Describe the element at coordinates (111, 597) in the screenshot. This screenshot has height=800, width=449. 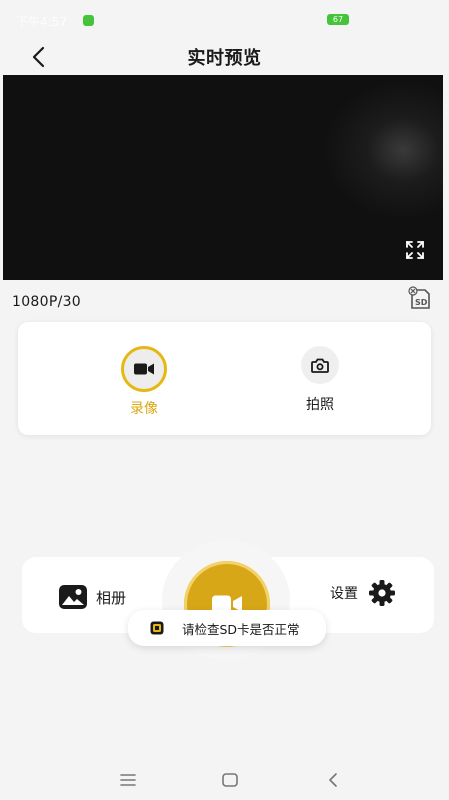
I see `album-label: 相册` at that location.